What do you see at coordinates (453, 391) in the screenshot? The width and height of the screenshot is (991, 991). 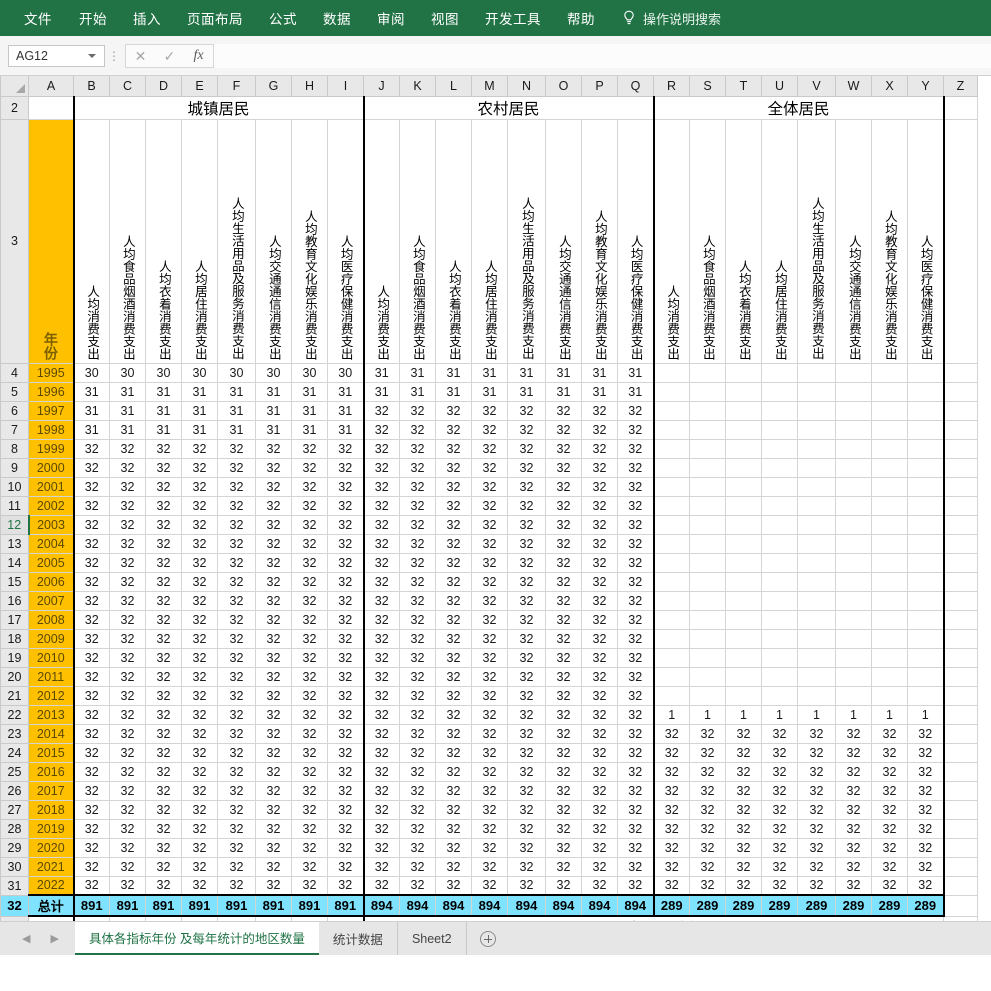 I see `cell-rural-3: 31` at bounding box center [453, 391].